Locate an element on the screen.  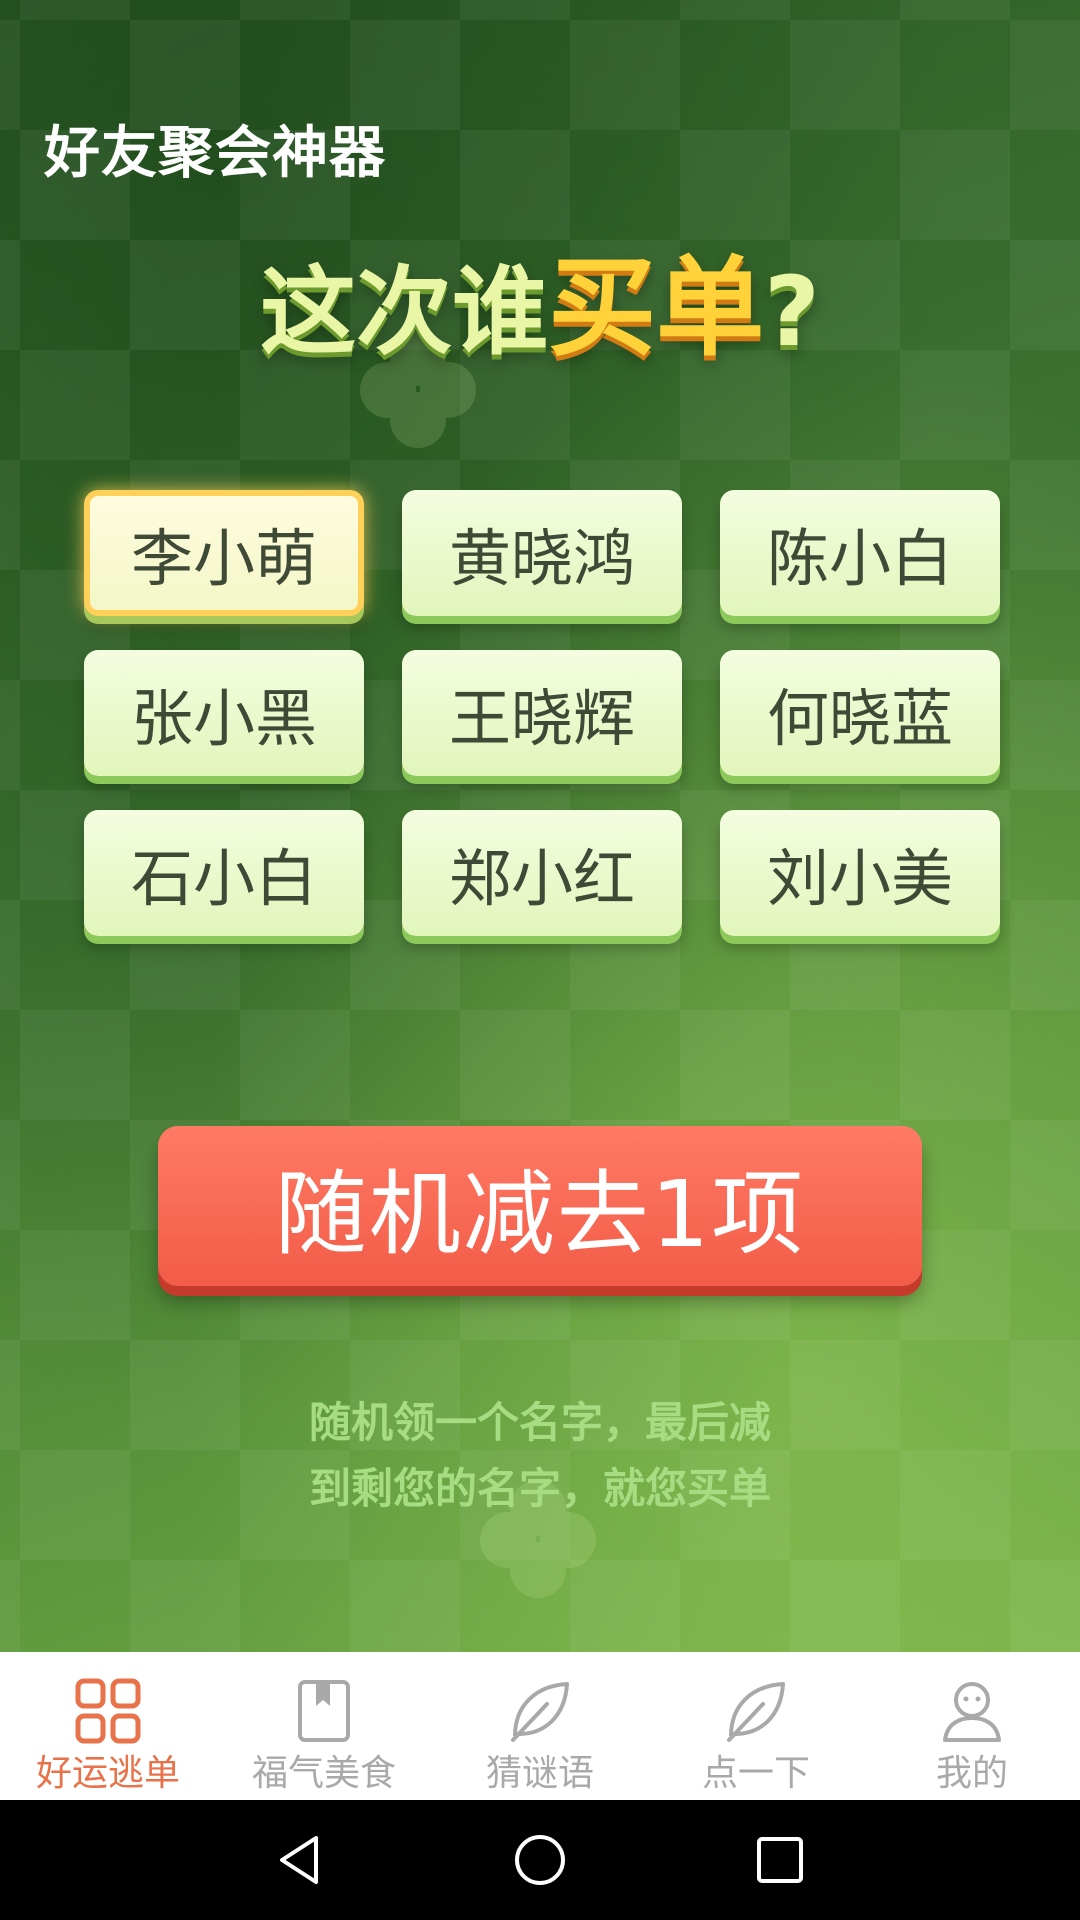
back-icon is located at coordinates (300, 1860).